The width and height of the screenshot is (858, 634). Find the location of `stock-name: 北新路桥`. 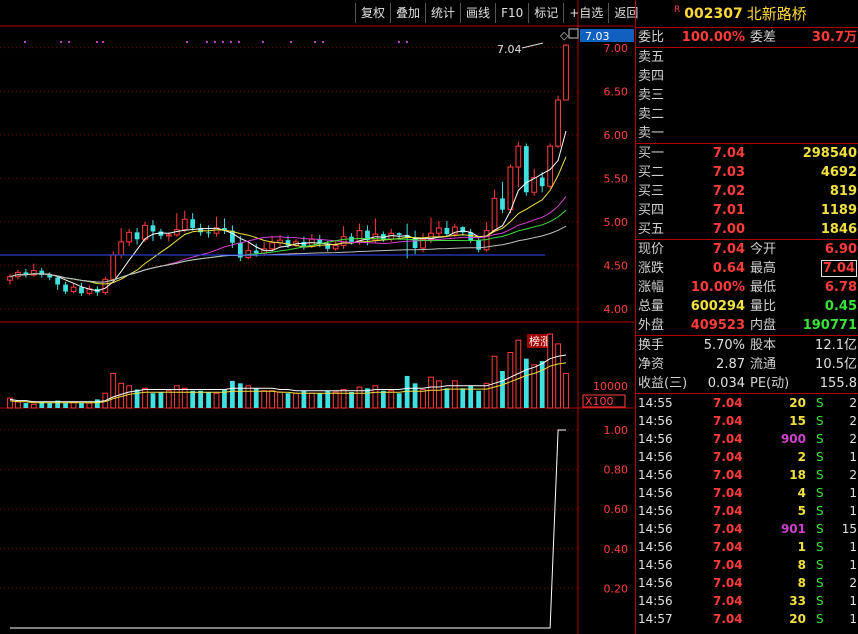

stock-name: 北新路桥 is located at coordinates (777, 13).